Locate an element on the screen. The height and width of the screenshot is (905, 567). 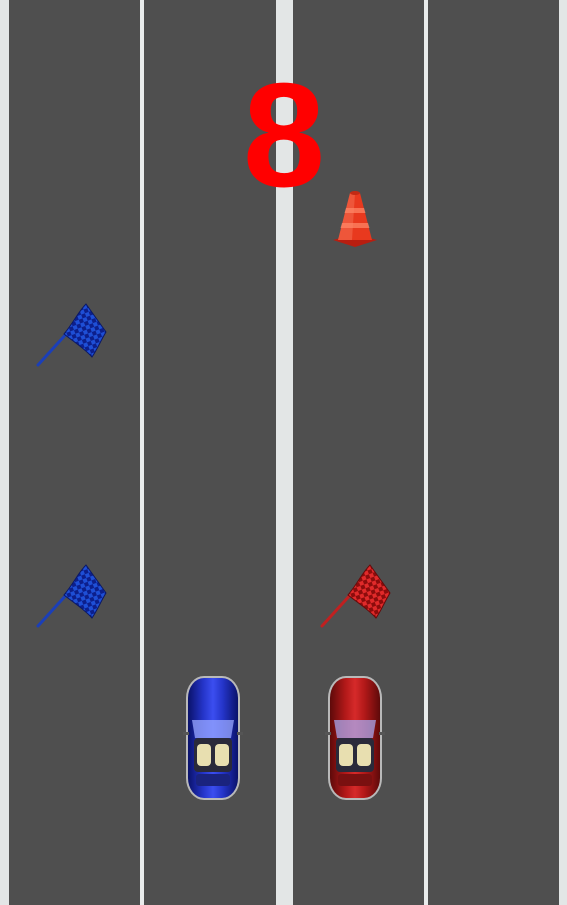
blue-player-car is located at coordinates (213, 738).